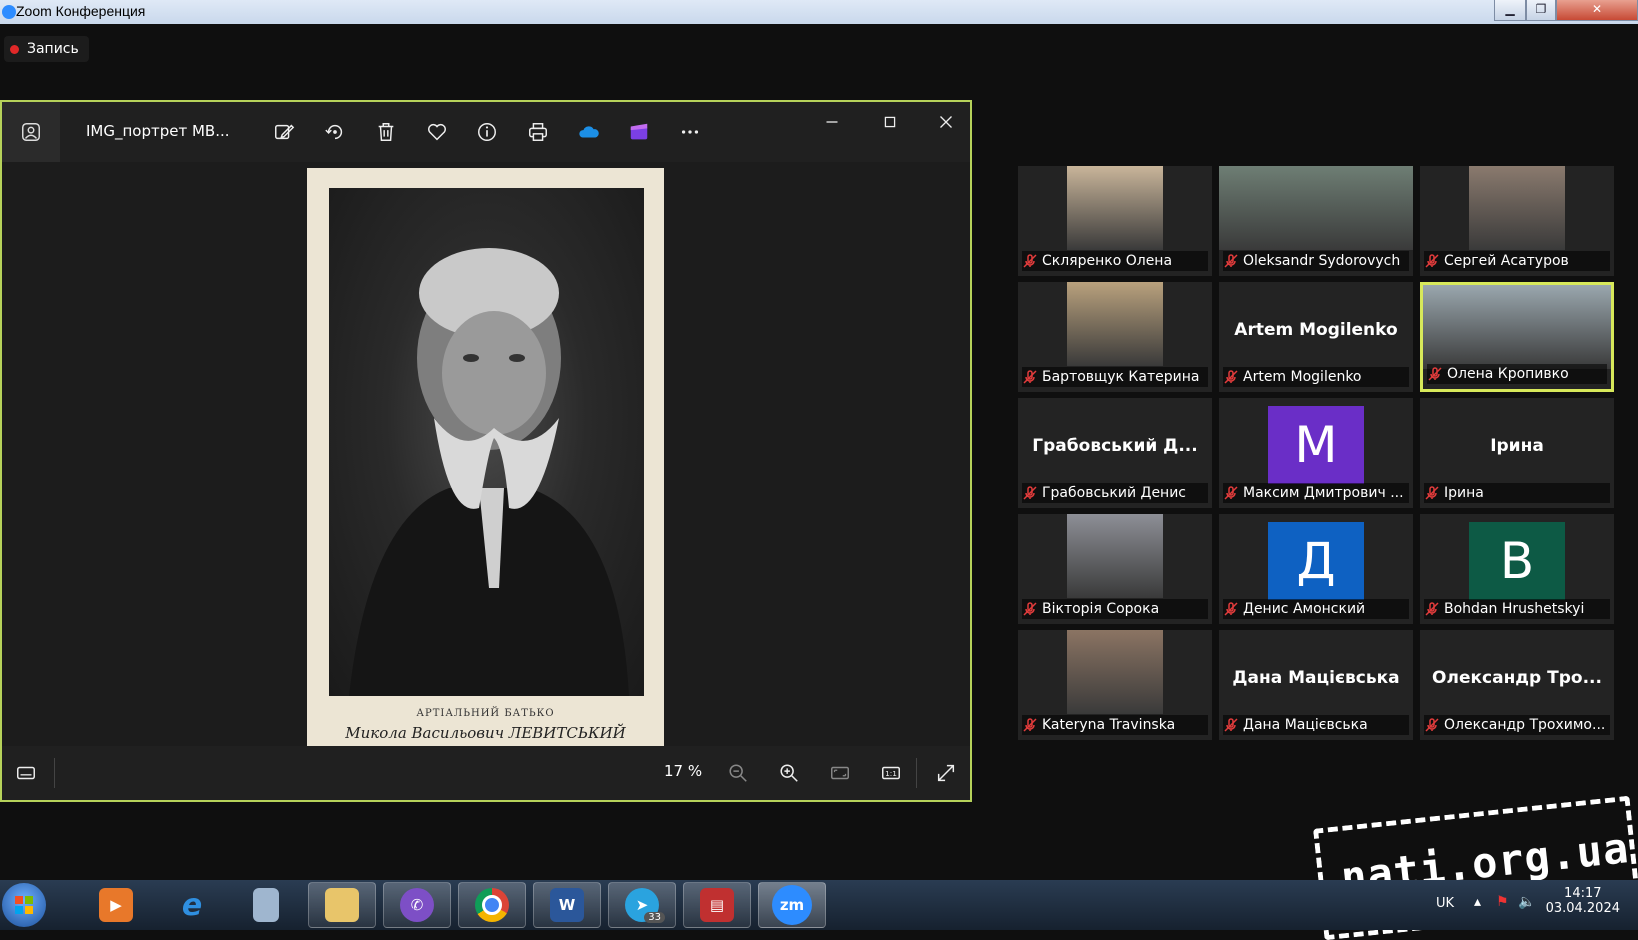  I want to click on taskbar-calculator, so click(266, 905).